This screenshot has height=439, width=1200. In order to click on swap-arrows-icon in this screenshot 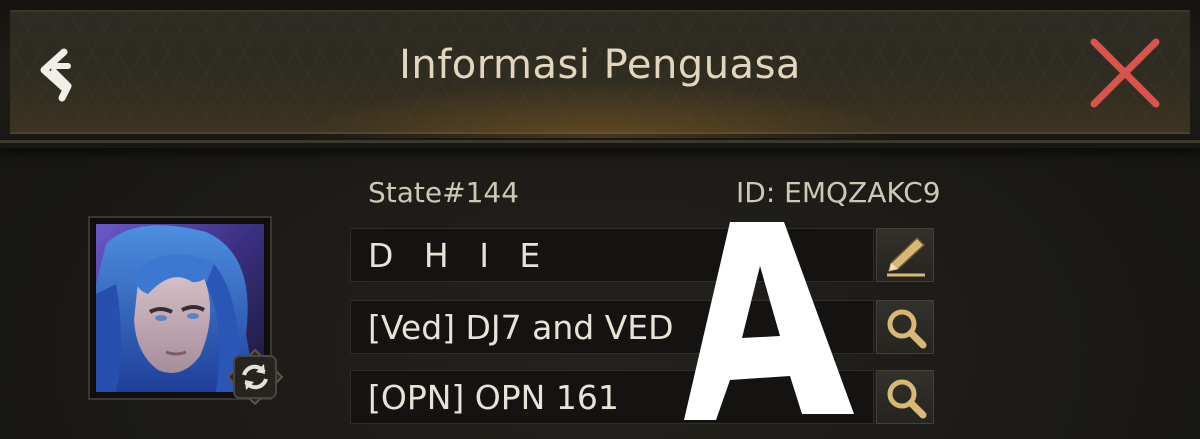, I will do `click(255, 377)`.